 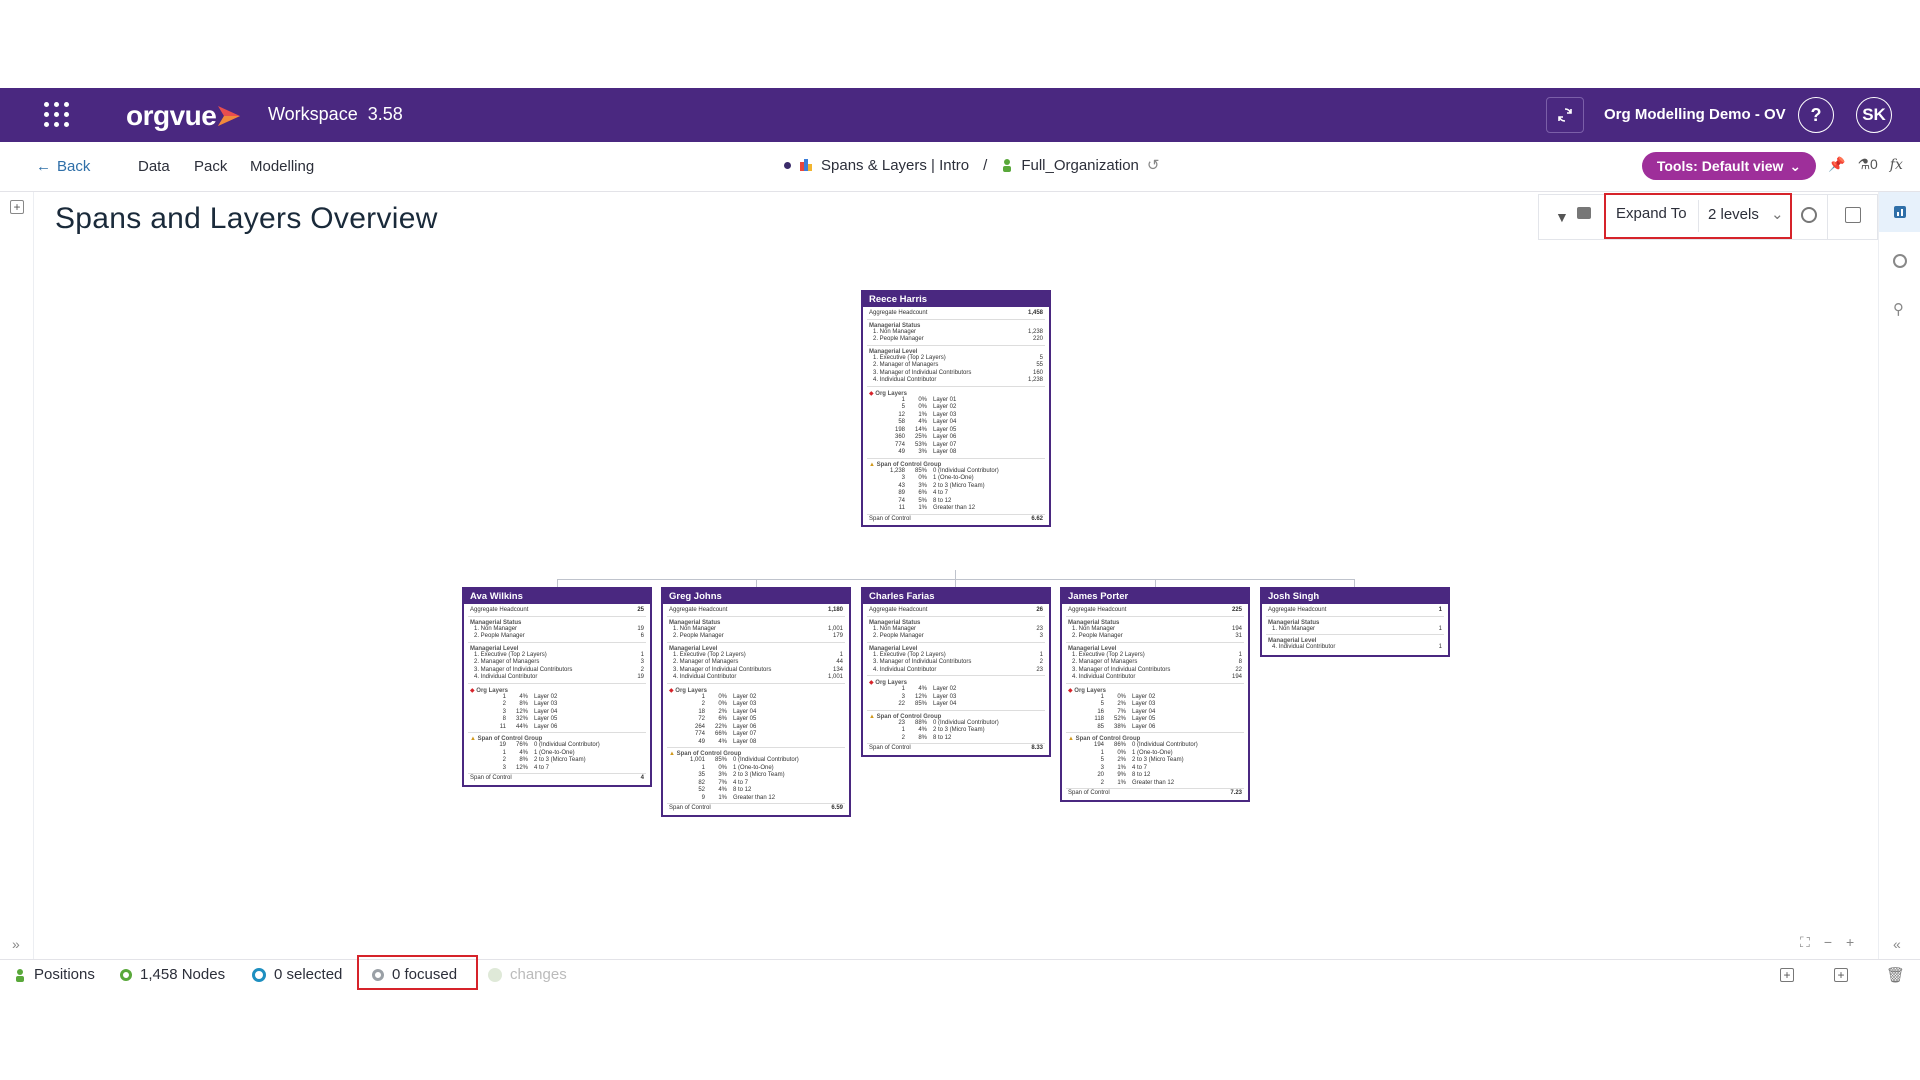 What do you see at coordinates (1157, 677) in the screenshot?
I see `card-row: 4. Individual Contributor 194` at bounding box center [1157, 677].